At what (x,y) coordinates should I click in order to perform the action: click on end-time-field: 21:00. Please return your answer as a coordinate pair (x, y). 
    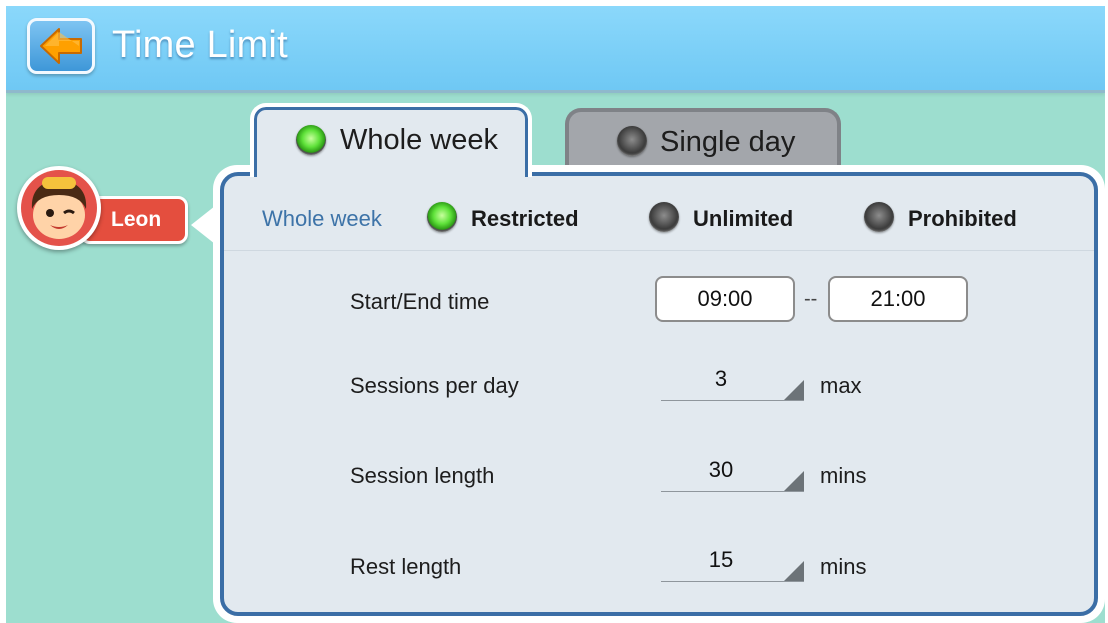
    Looking at the image, I should click on (898, 299).